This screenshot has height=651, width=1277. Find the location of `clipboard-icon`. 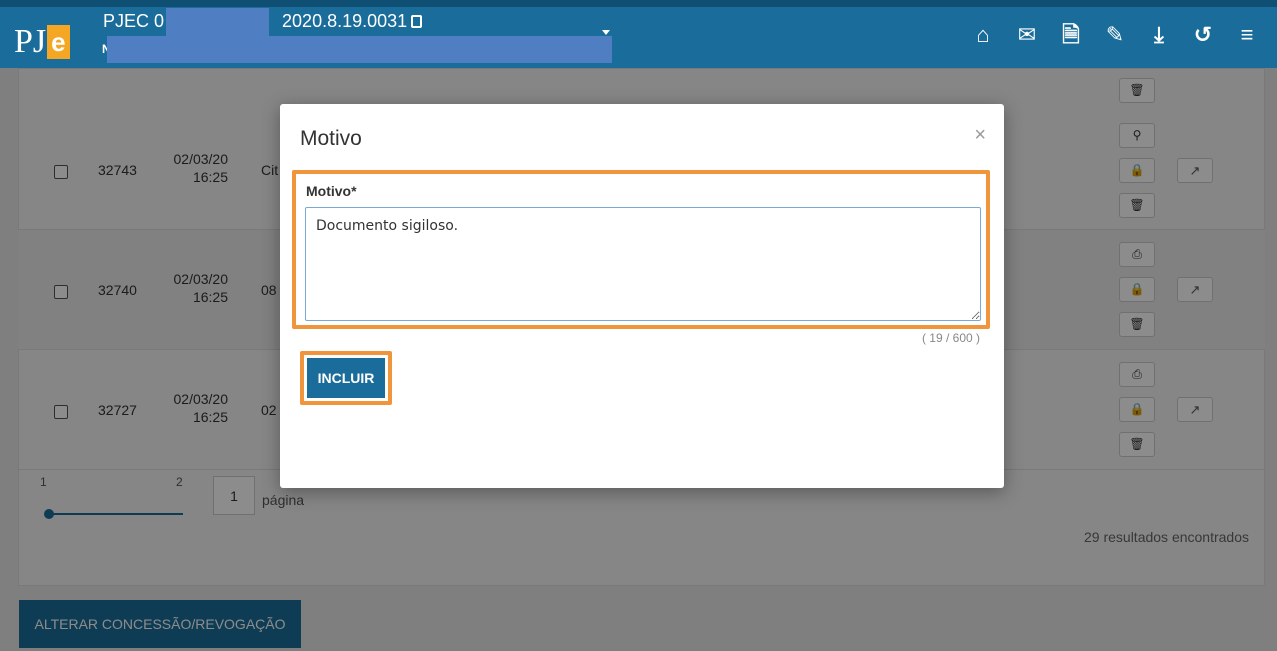

clipboard-icon is located at coordinates (417, 21).